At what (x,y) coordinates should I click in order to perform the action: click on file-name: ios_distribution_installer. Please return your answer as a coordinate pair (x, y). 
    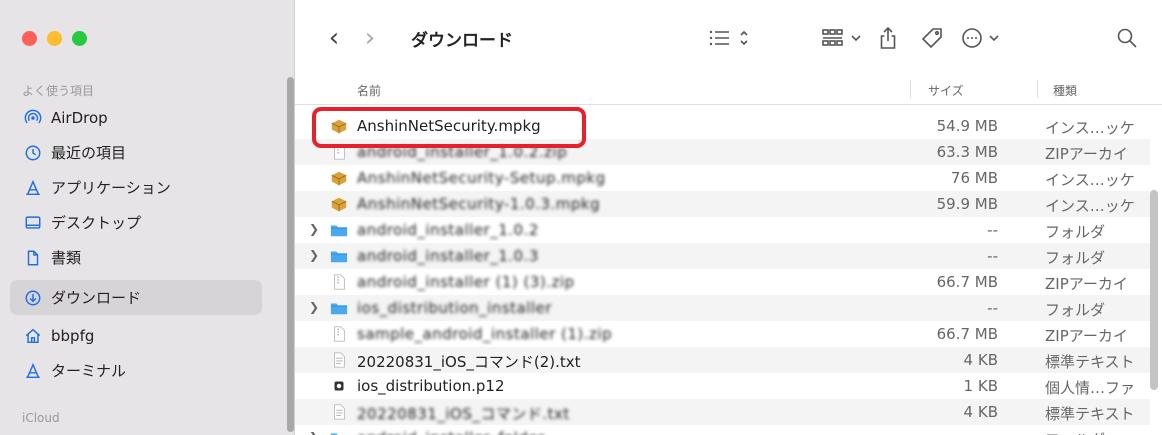
    Looking at the image, I should click on (454, 308).